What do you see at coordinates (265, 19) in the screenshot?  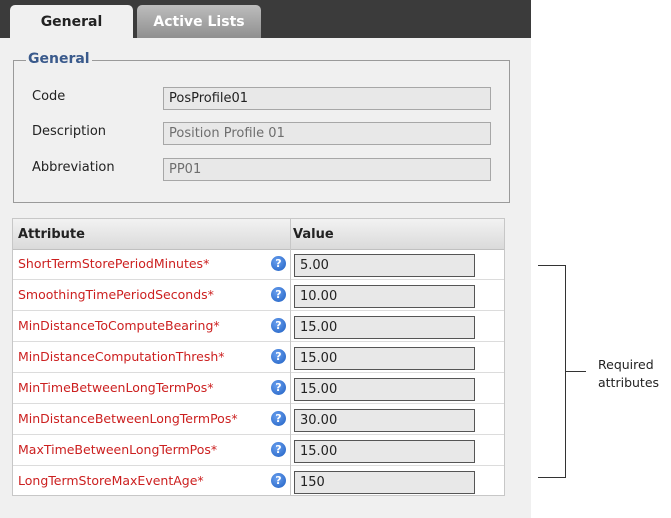 I see `tab-bar: General Active Lists` at bounding box center [265, 19].